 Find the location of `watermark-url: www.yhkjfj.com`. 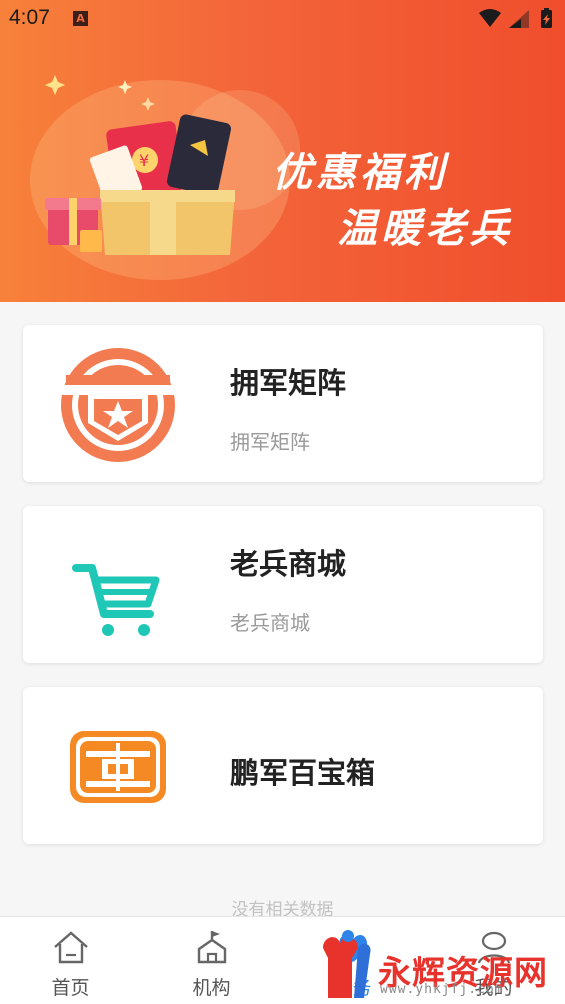

watermark-url: www.yhkjfj.com is located at coordinates (442, 989).